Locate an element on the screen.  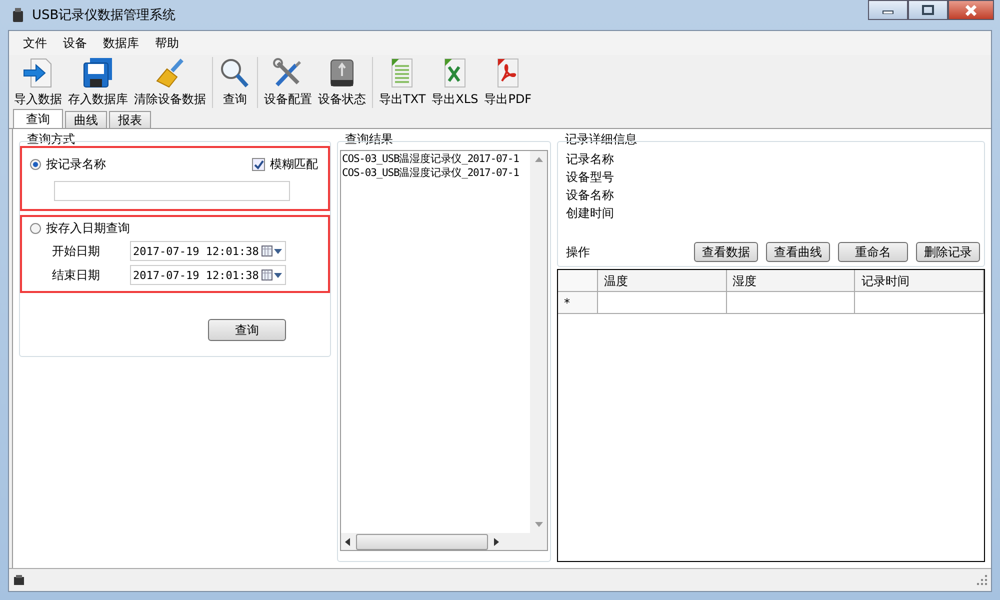
minimize-button is located at coordinates (888, 10).